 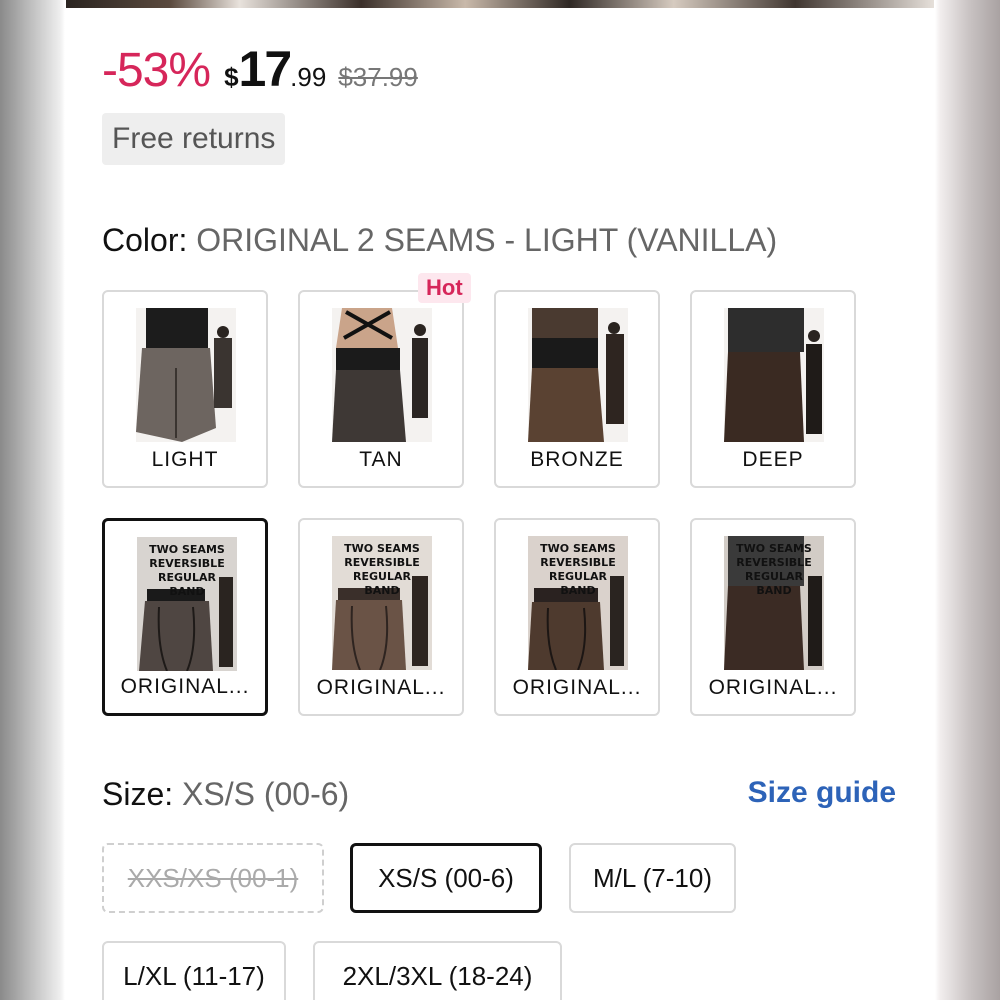 What do you see at coordinates (381, 459) in the screenshot?
I see `swatch-label: TAN` at bounding box center [381, 459].